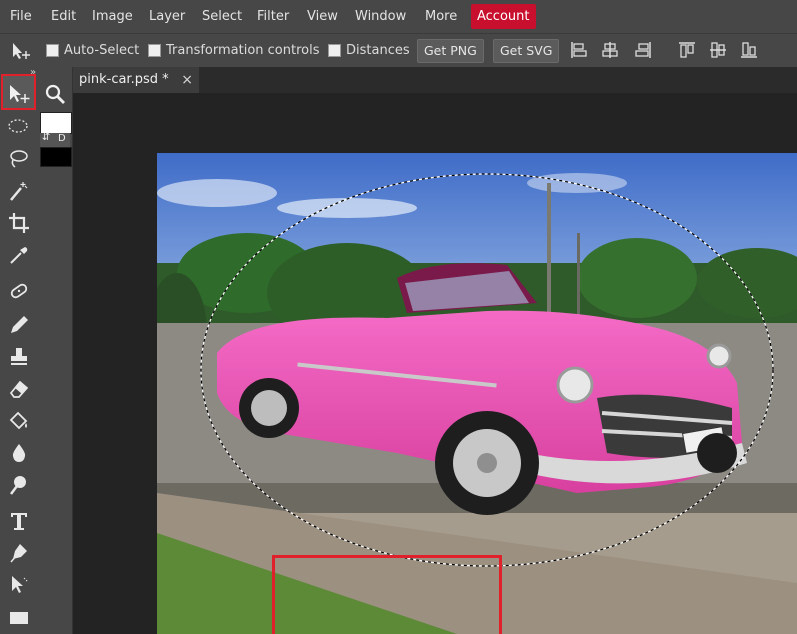 Image resolution: width=797 pixels, height=634 pixels. I want to click on document-tab-title: pink-car.psd *, so click(124, 79).